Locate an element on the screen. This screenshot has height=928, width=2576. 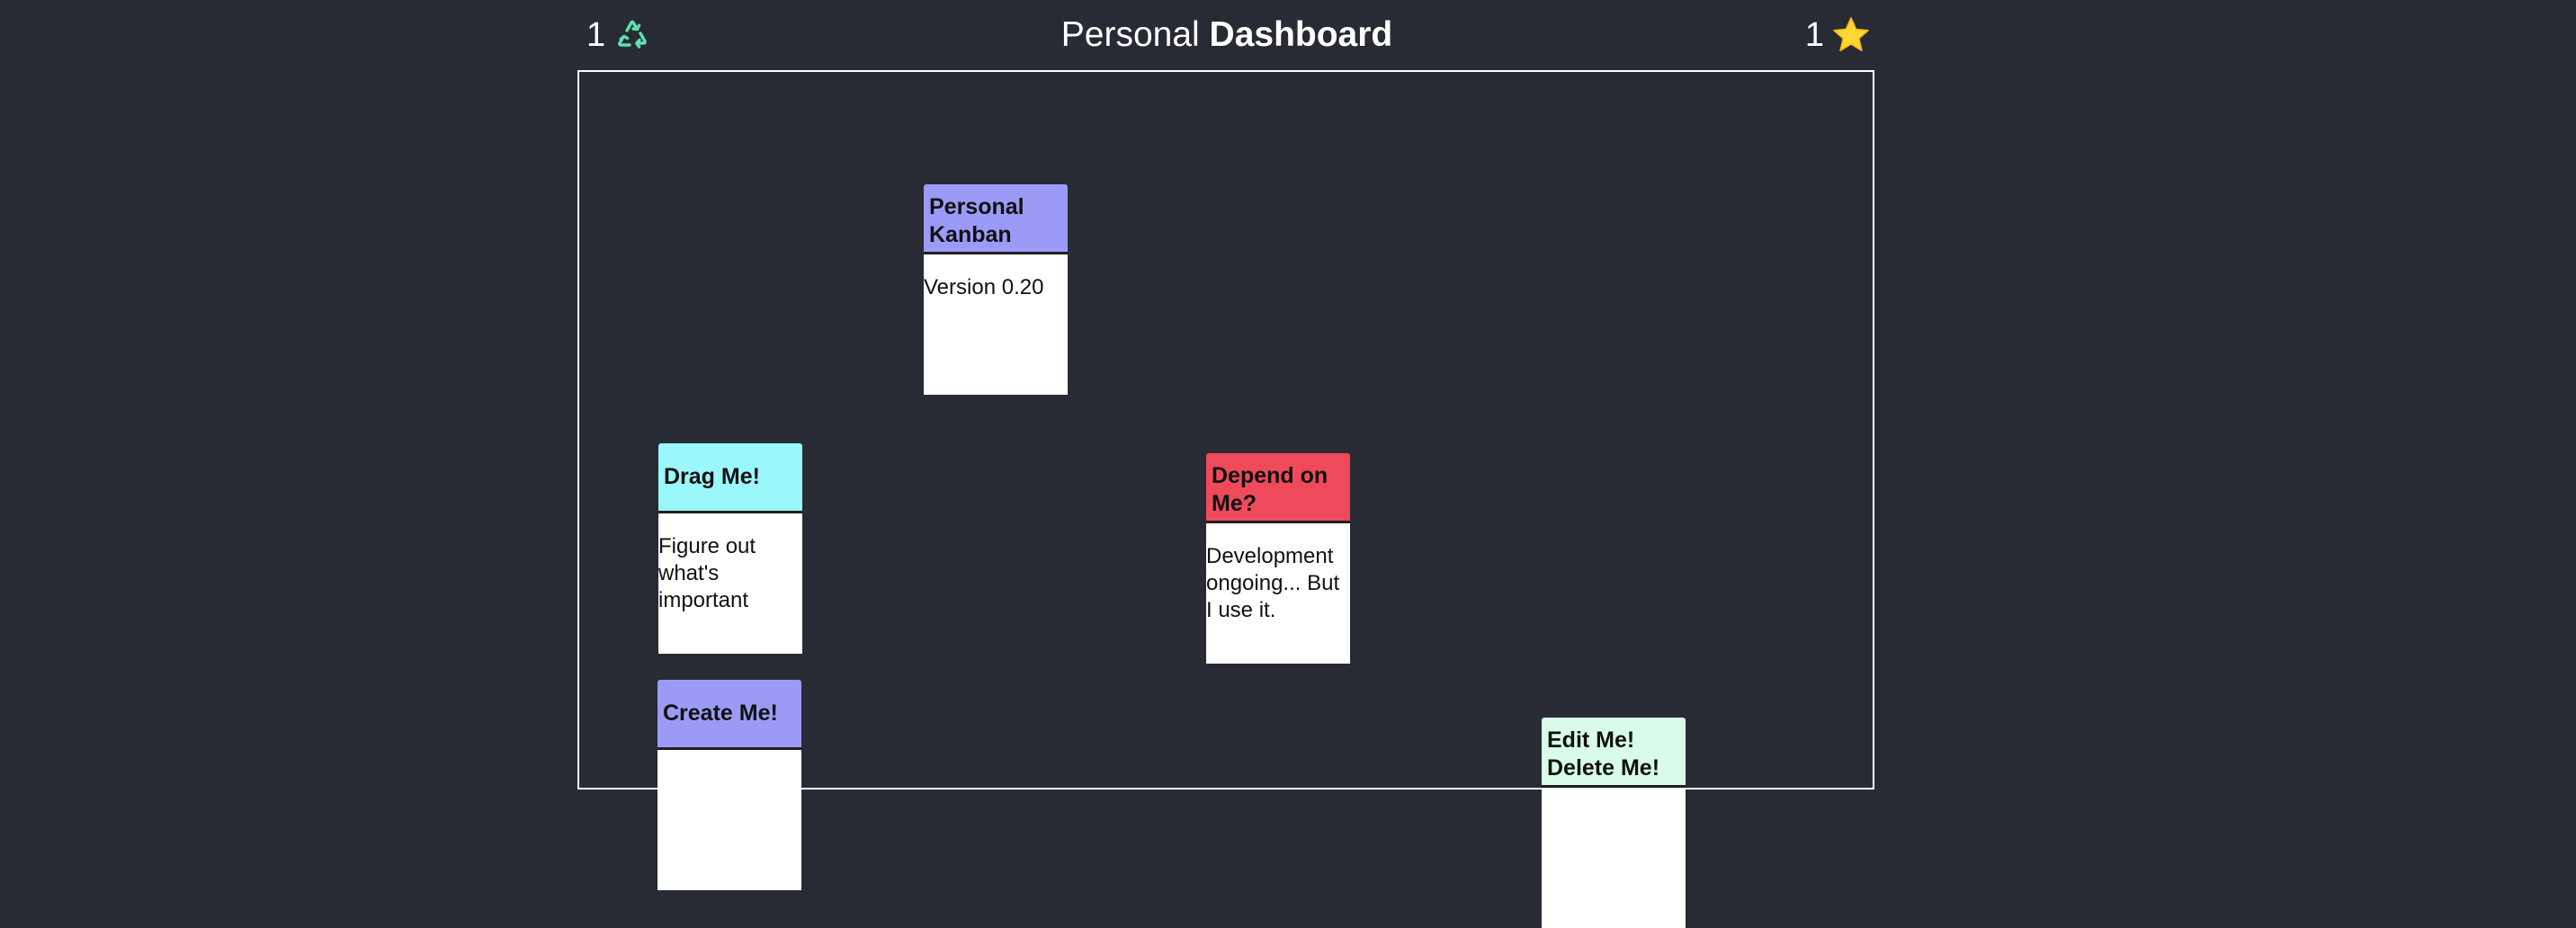
card-edit-me-delete-me: Edit Me! Delete Me! is located at coordinates (1614, 823).